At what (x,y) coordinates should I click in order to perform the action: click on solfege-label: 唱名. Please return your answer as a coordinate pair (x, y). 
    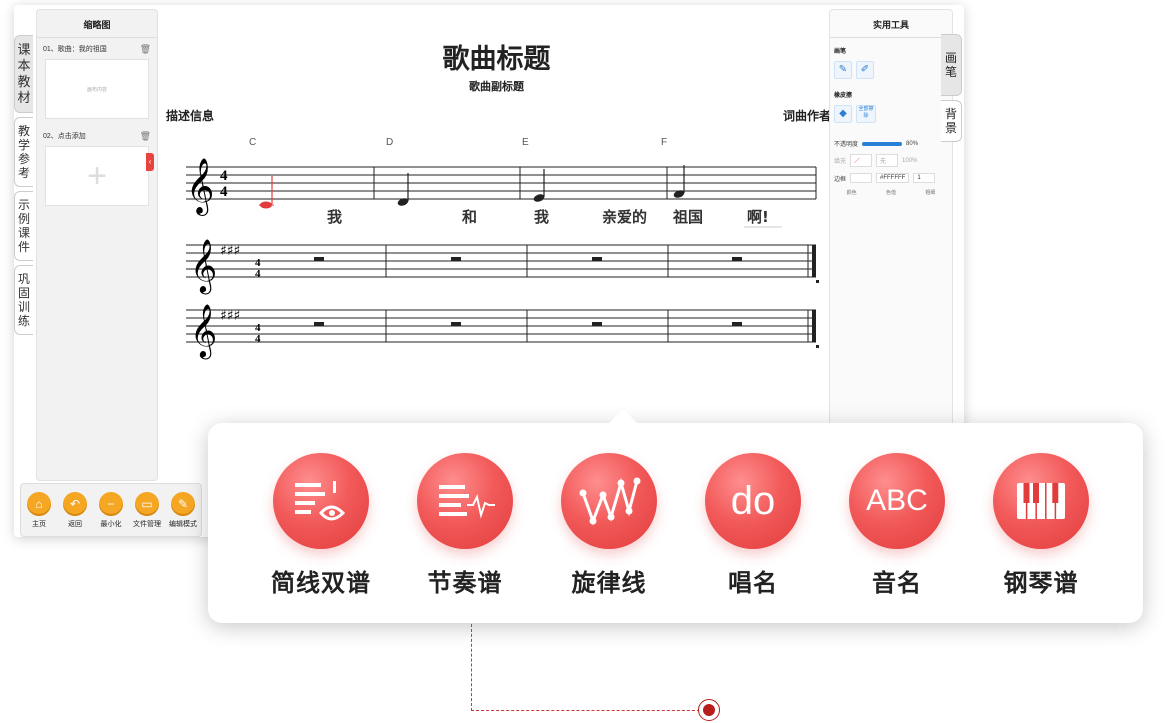
    Looking at the image, I should click on (753, 583).